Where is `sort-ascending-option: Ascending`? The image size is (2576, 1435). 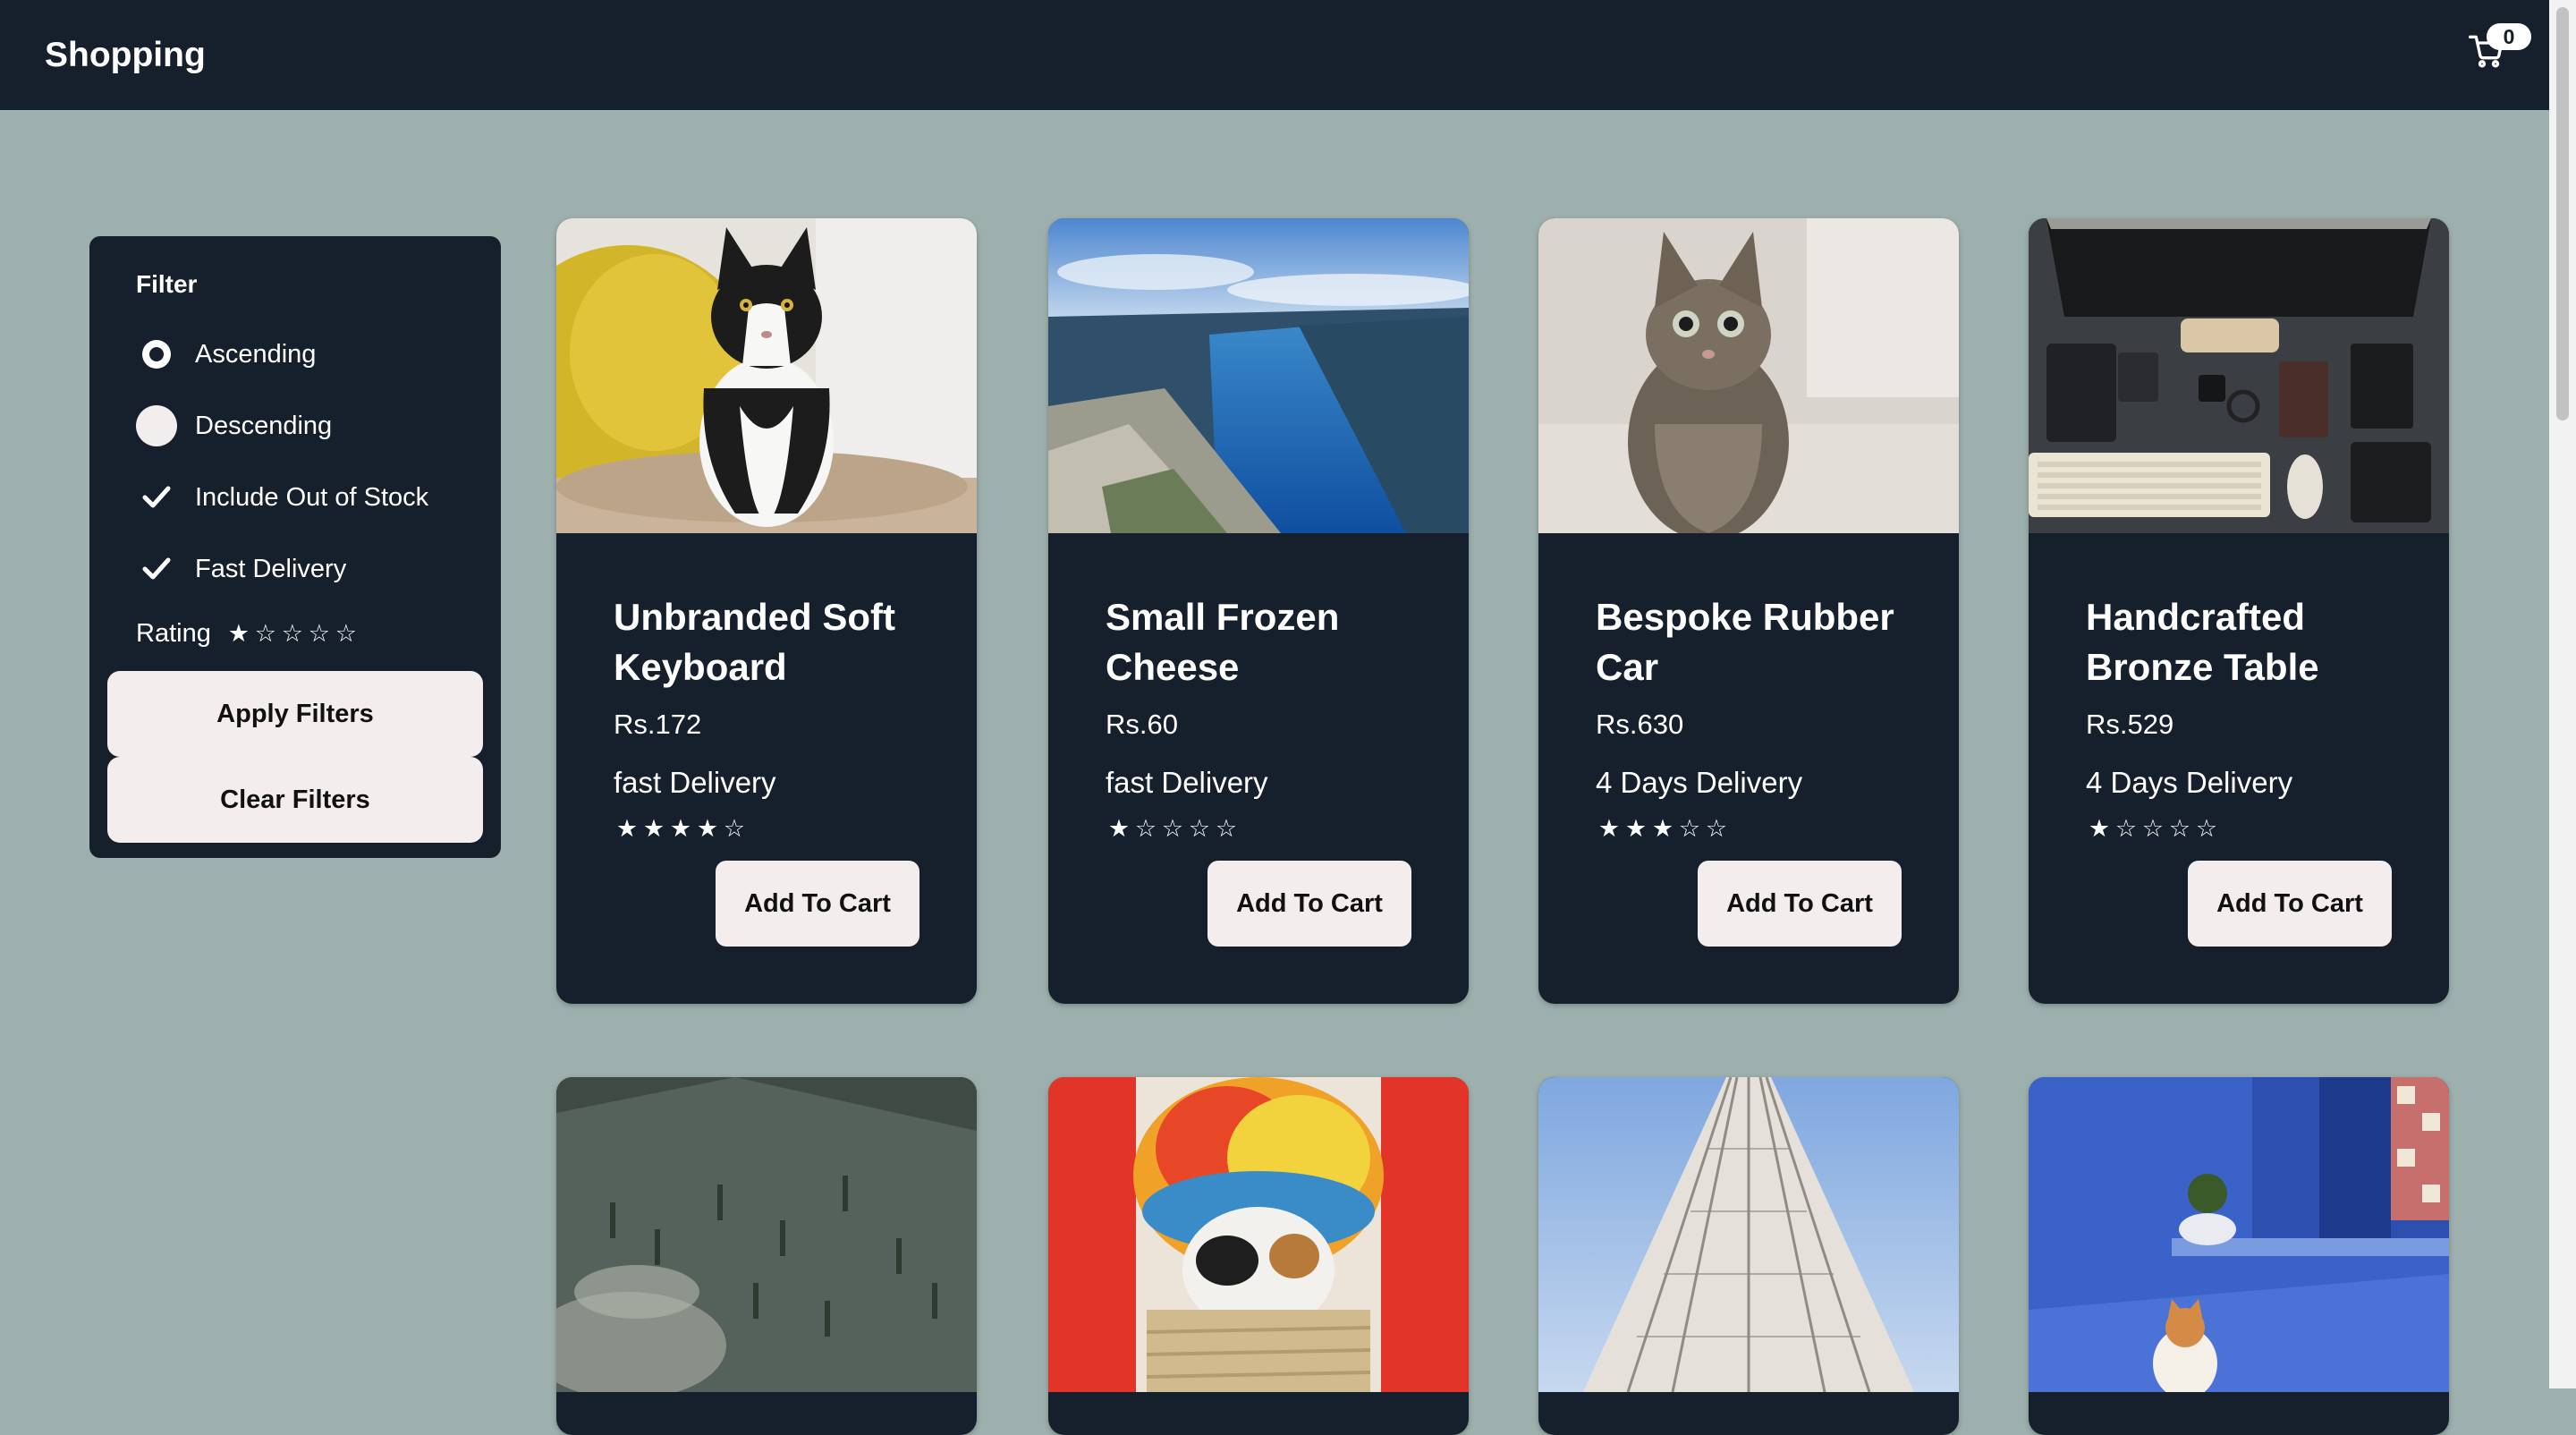
sort-ascending-option: Ascending is located at coordinates (226, 354).